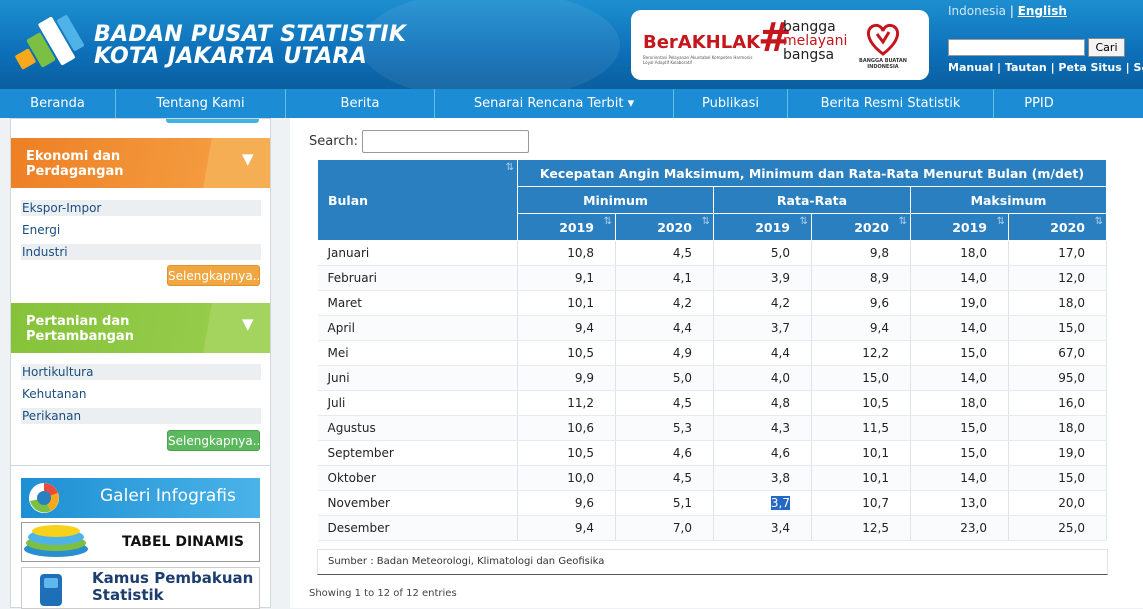  What do you see at coordinates (712, 303) in the screenshot?
I see `table-row: Maret 10,1 4,2 4,2 9,6 19,0 18,0` at bounding box center [712, 303].